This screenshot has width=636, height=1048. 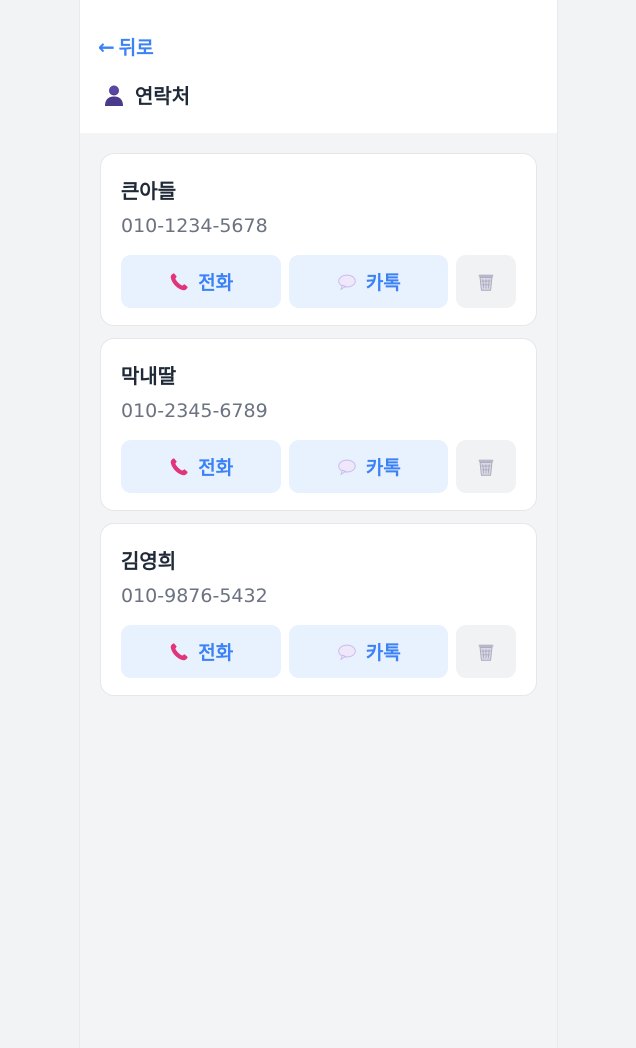 I want to click on back-label: 뒤로, so click(x=136, y=48).